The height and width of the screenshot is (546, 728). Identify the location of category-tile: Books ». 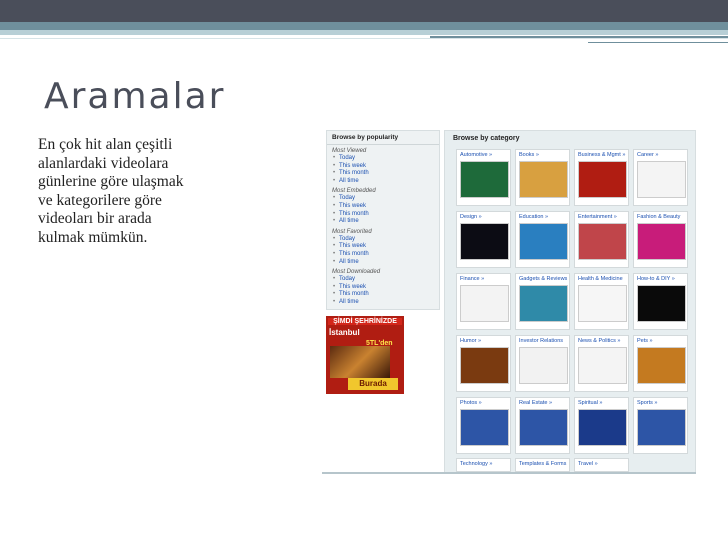
(542, 177).